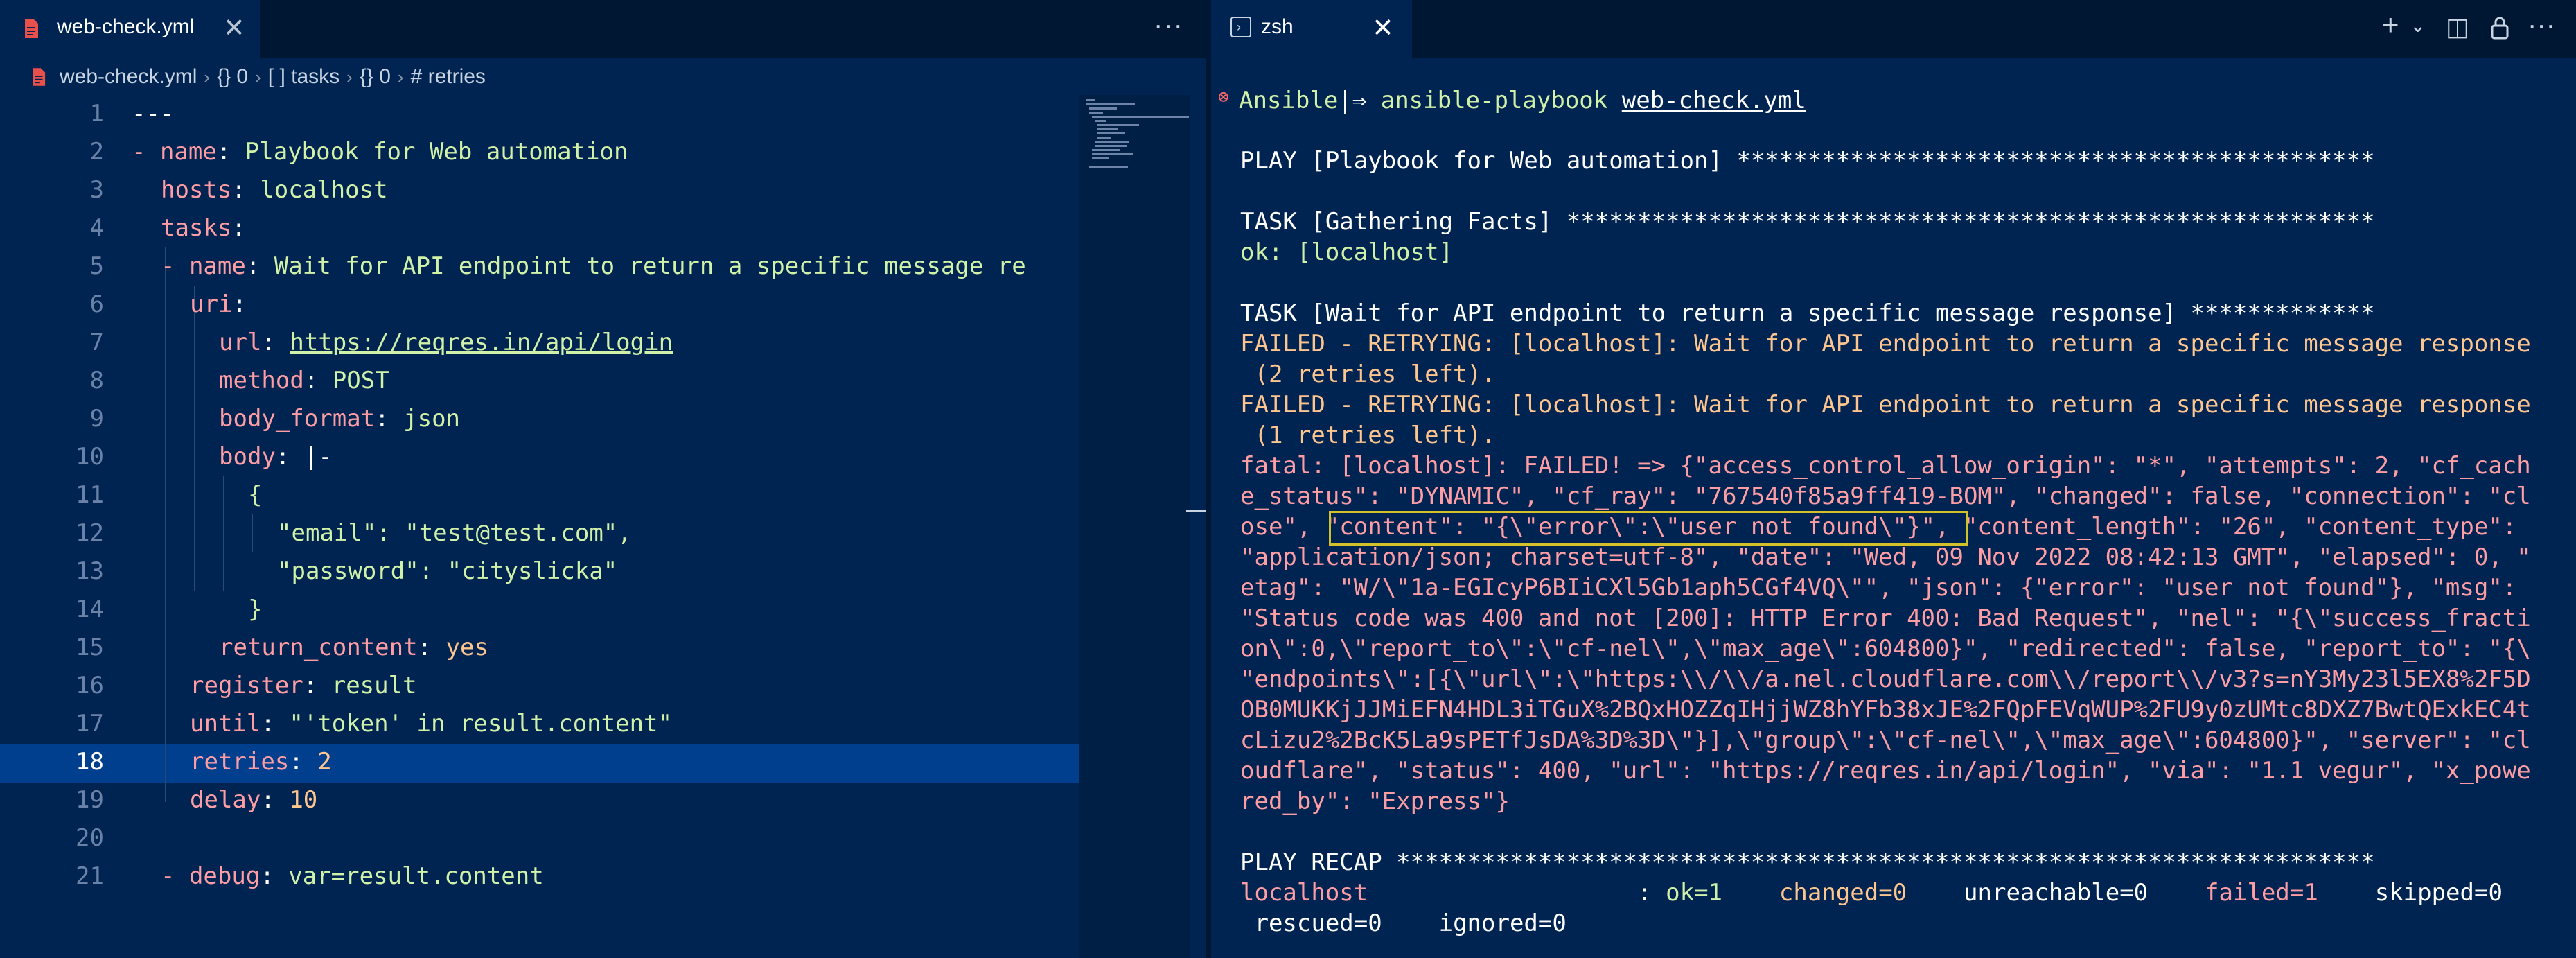  I want to click on line-number: 15, so click(90, 648).